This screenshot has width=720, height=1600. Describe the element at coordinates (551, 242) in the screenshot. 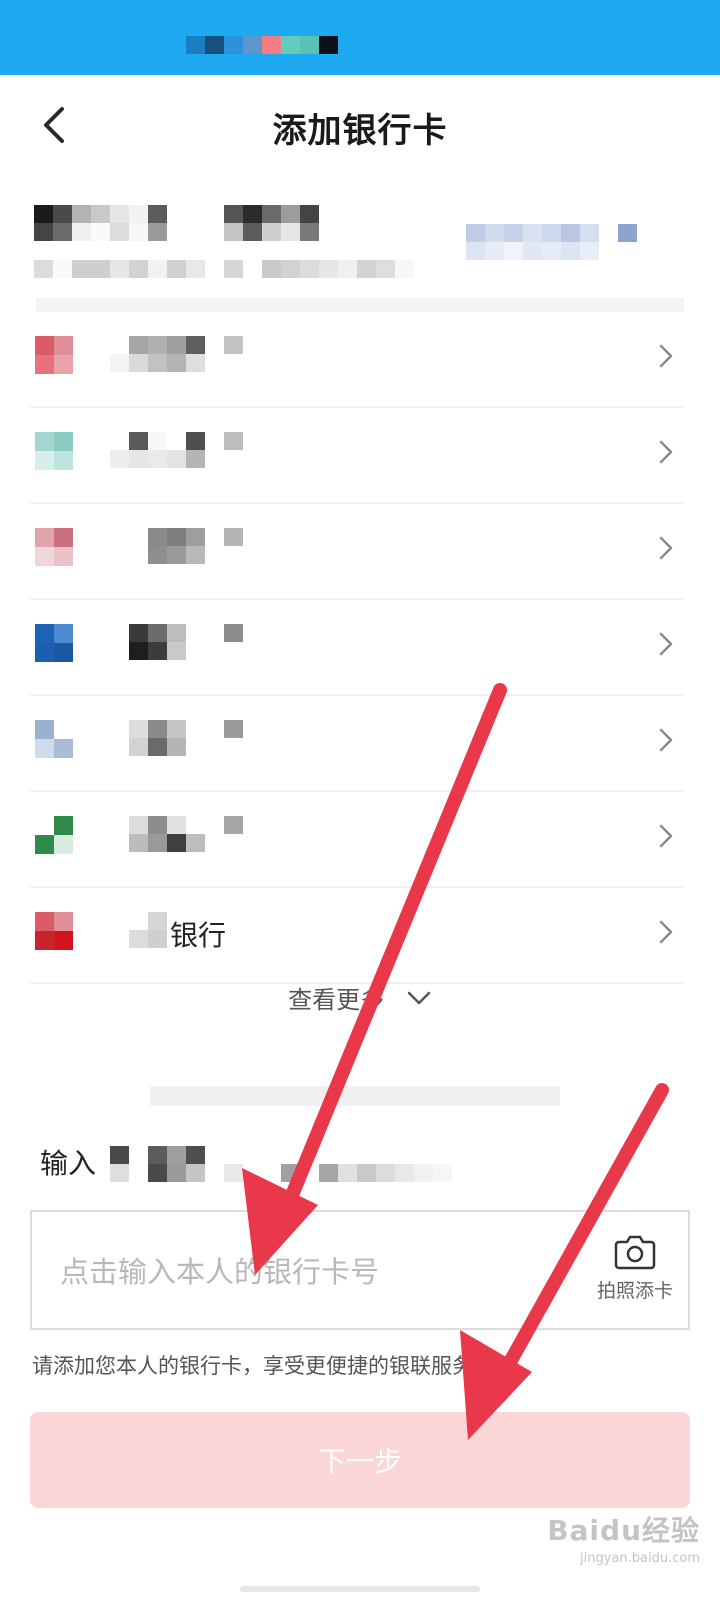

I see `redacted-badge` at that location.